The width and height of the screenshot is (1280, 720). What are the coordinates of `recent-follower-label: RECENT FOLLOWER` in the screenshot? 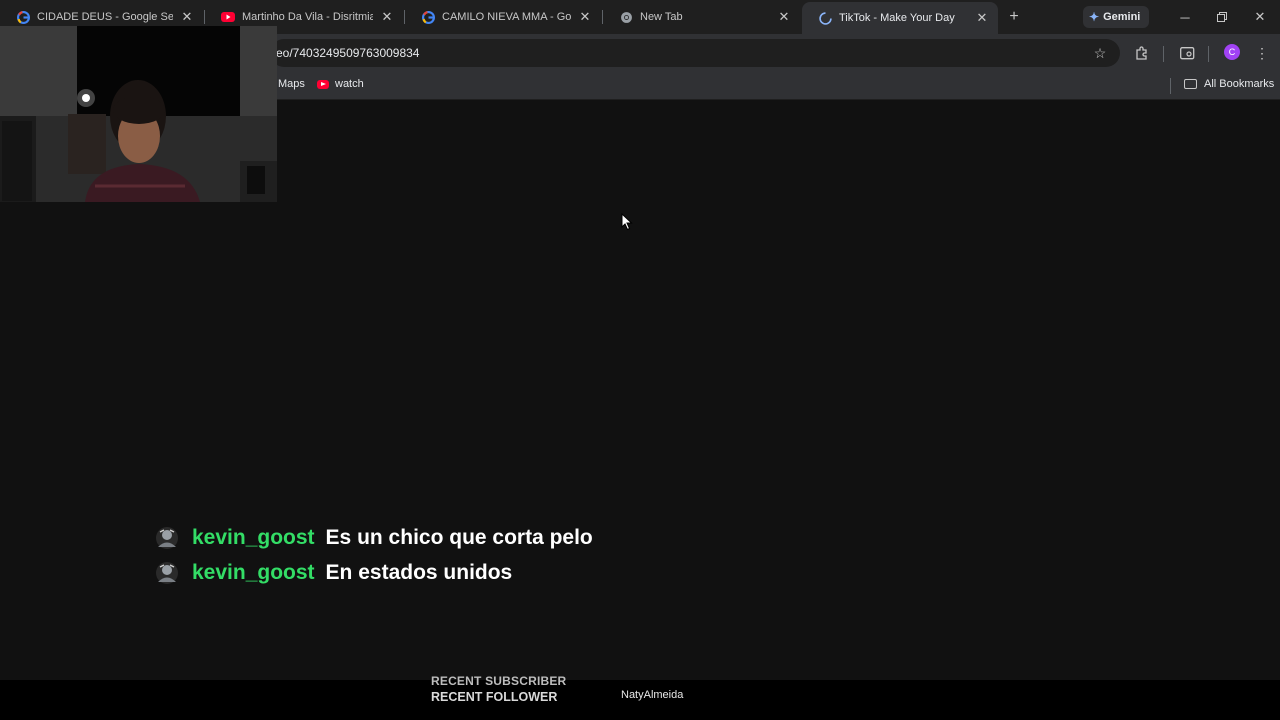 It's located at (494, 697).